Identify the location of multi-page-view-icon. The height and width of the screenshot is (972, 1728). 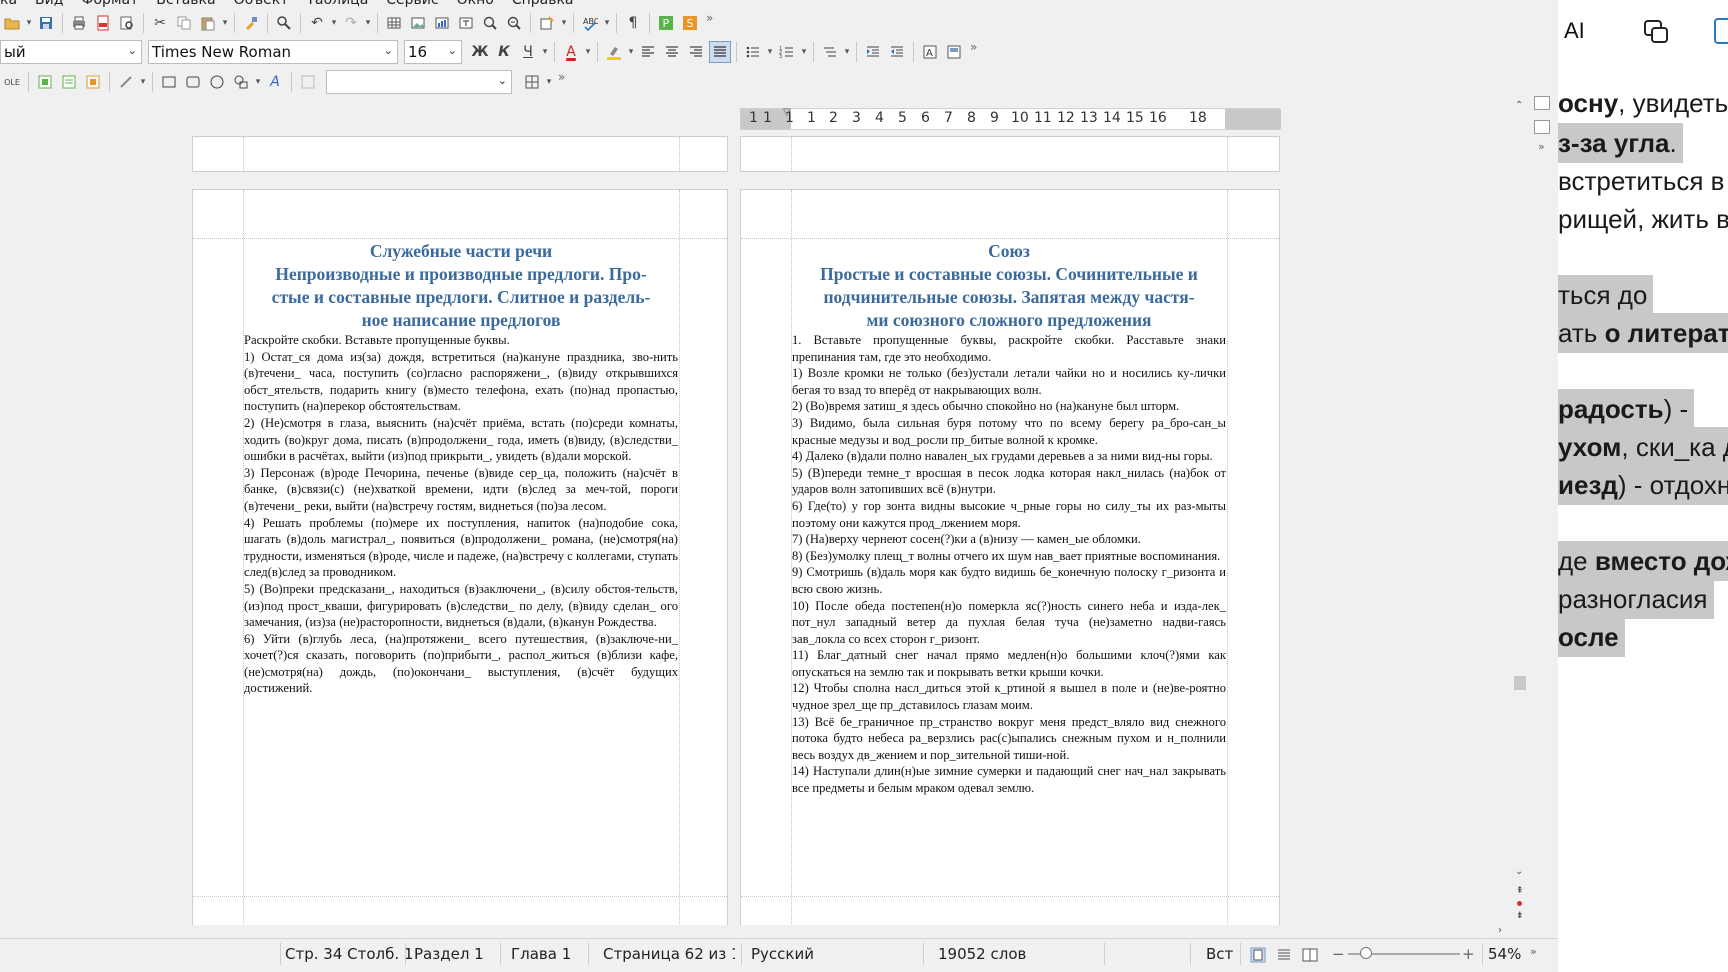
(1284, 957).